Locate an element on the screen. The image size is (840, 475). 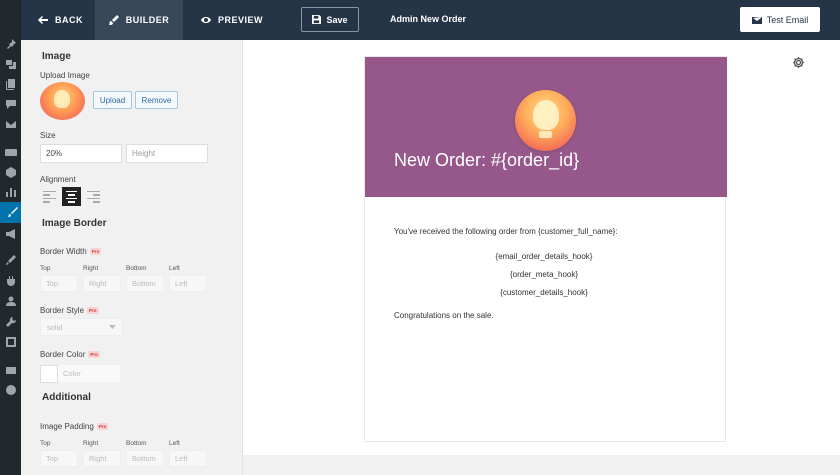
padding-right-input: Right is located at coordinates (102, 458).